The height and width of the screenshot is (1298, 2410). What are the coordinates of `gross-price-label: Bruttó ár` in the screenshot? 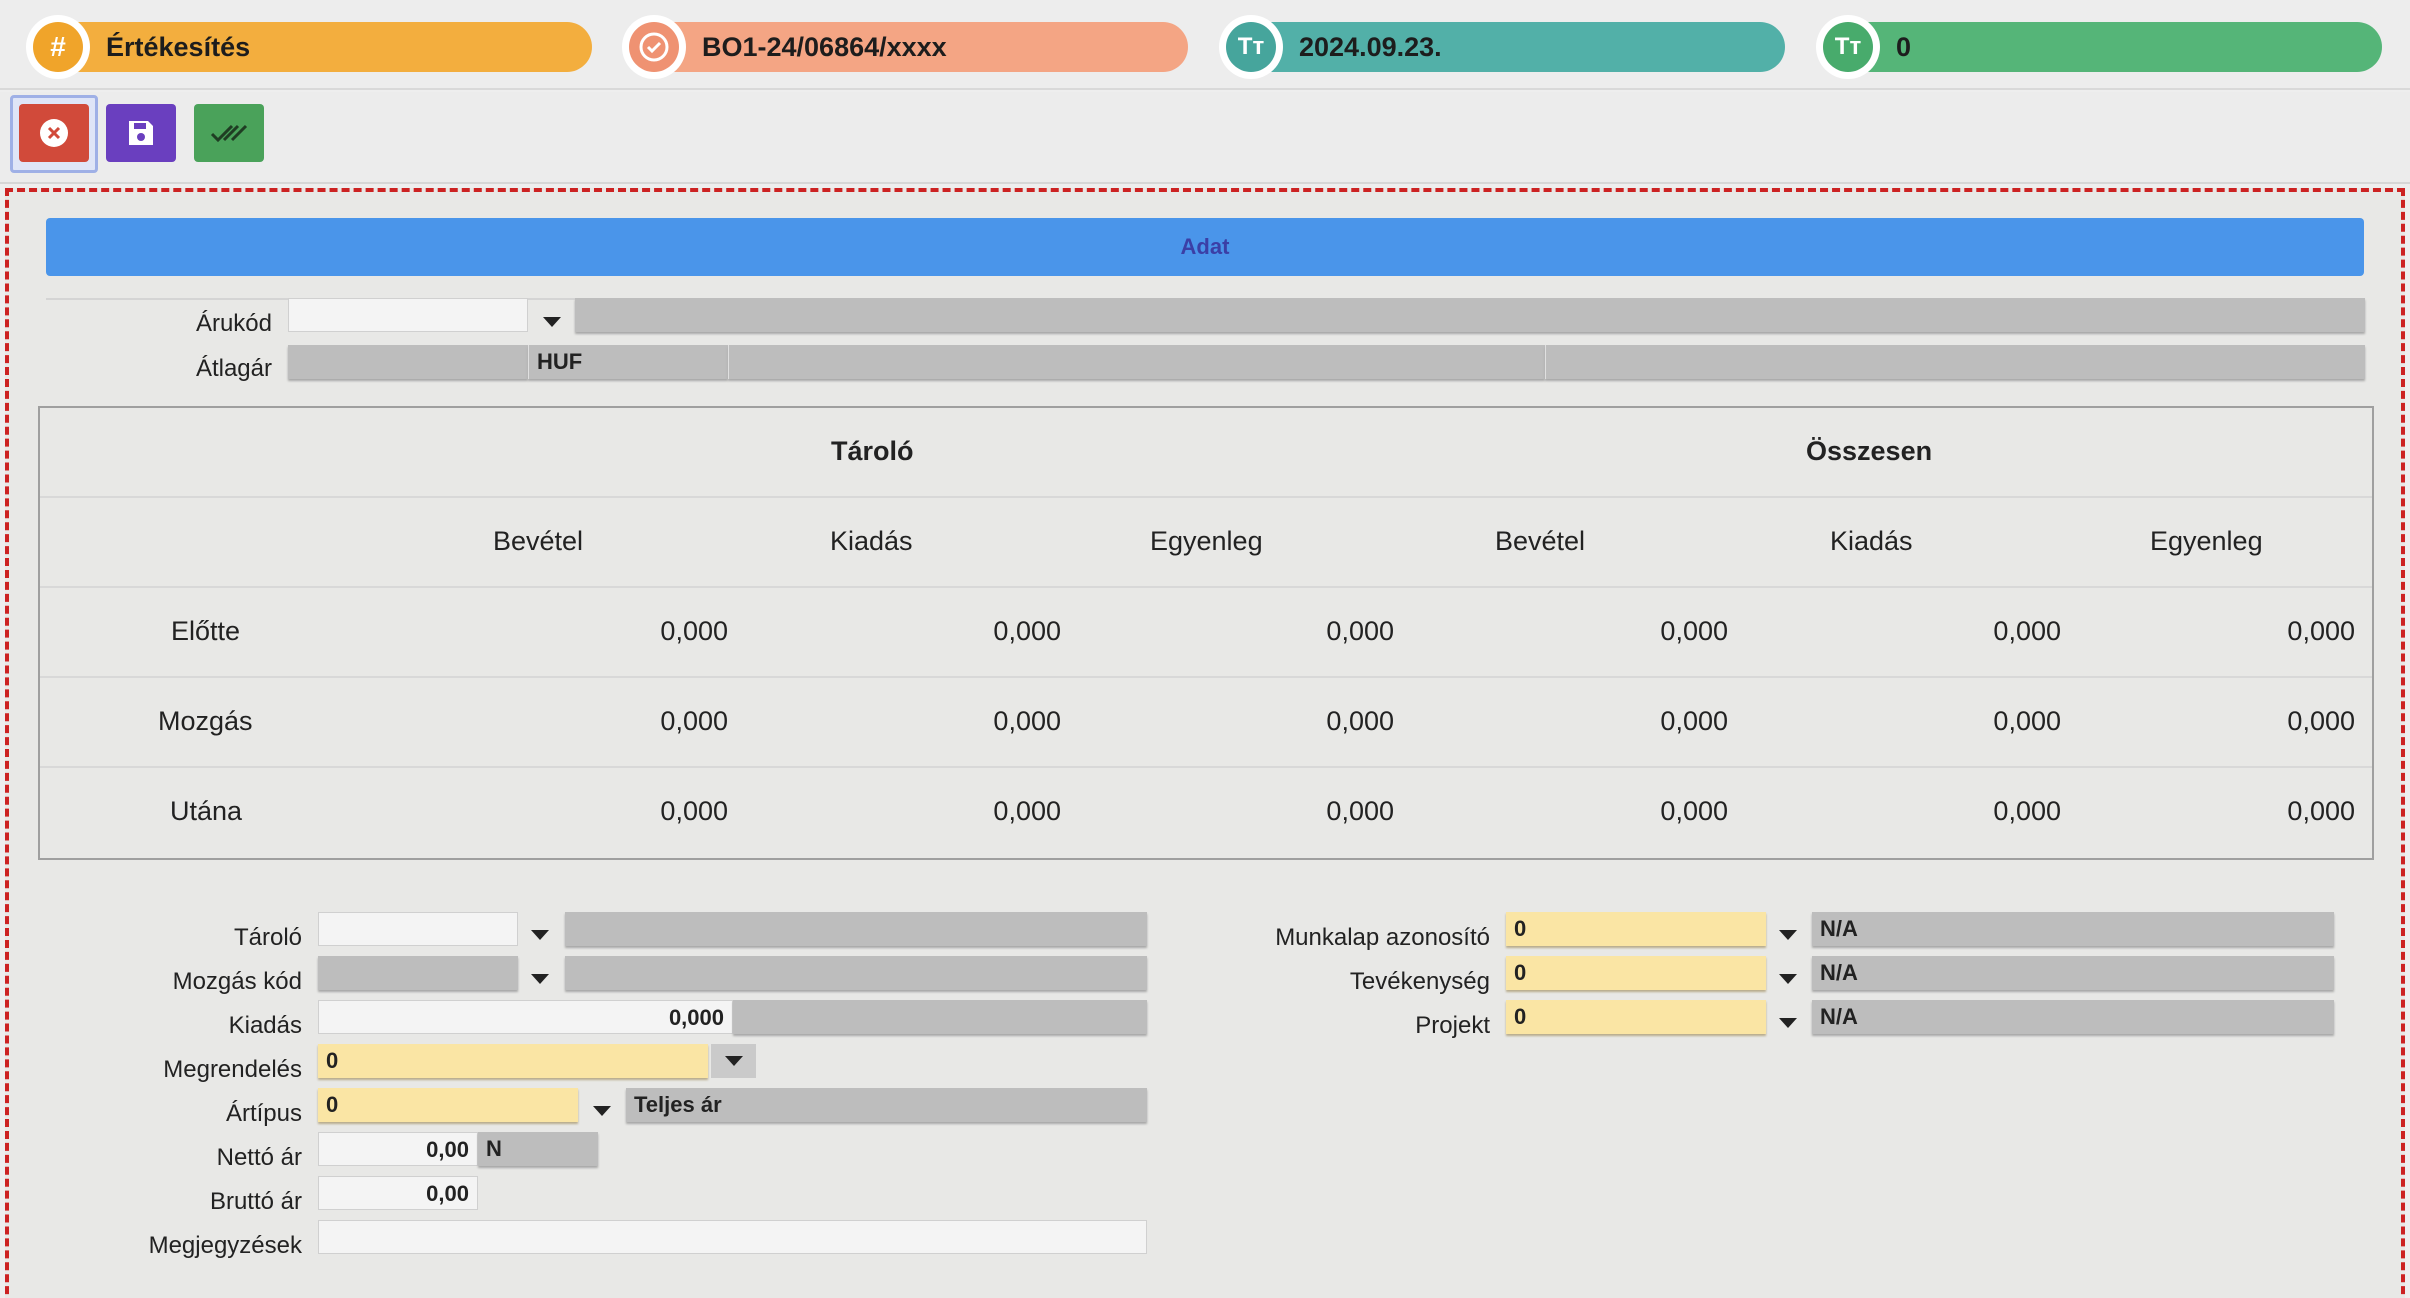 It's located at (255, 1201).